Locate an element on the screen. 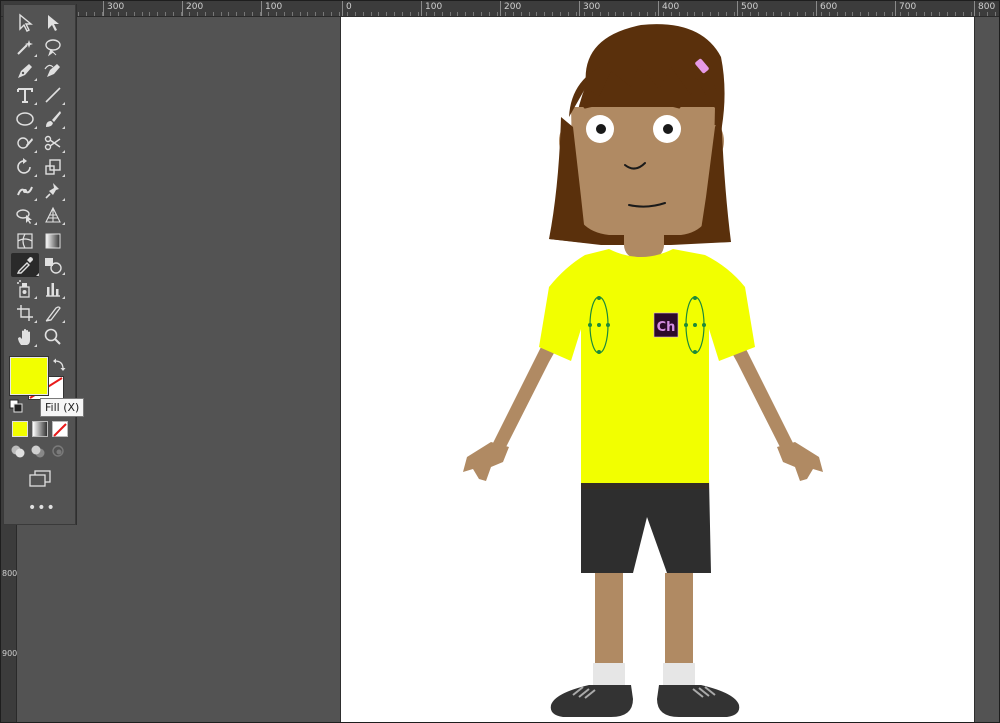 This screenshot has height=723, width=1000. curvature-tool is located at coordinates (53, 71).